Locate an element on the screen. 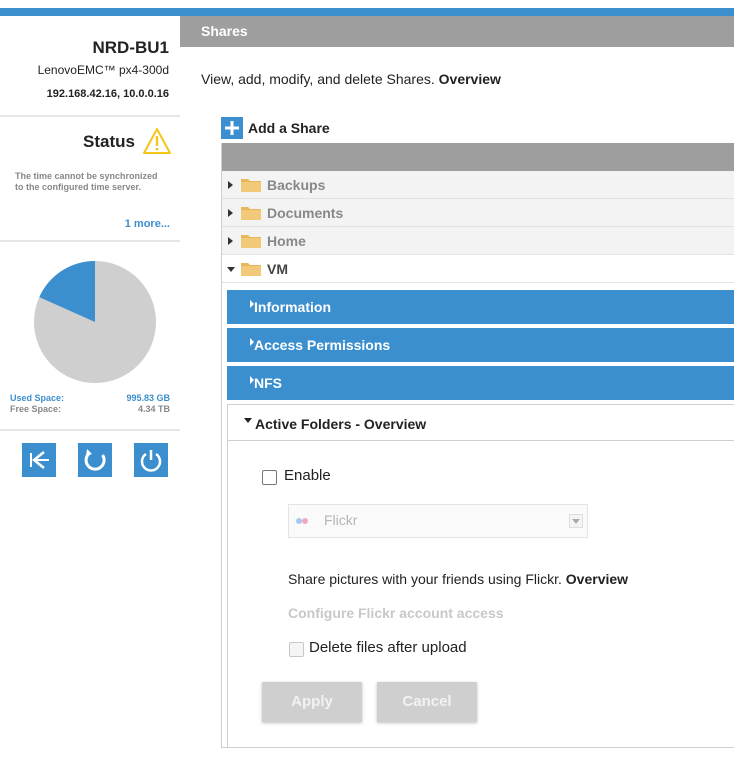 This screenshot has width=734, height=762. used-space-value: 995.83 GB is located at coordinates (148, 398).